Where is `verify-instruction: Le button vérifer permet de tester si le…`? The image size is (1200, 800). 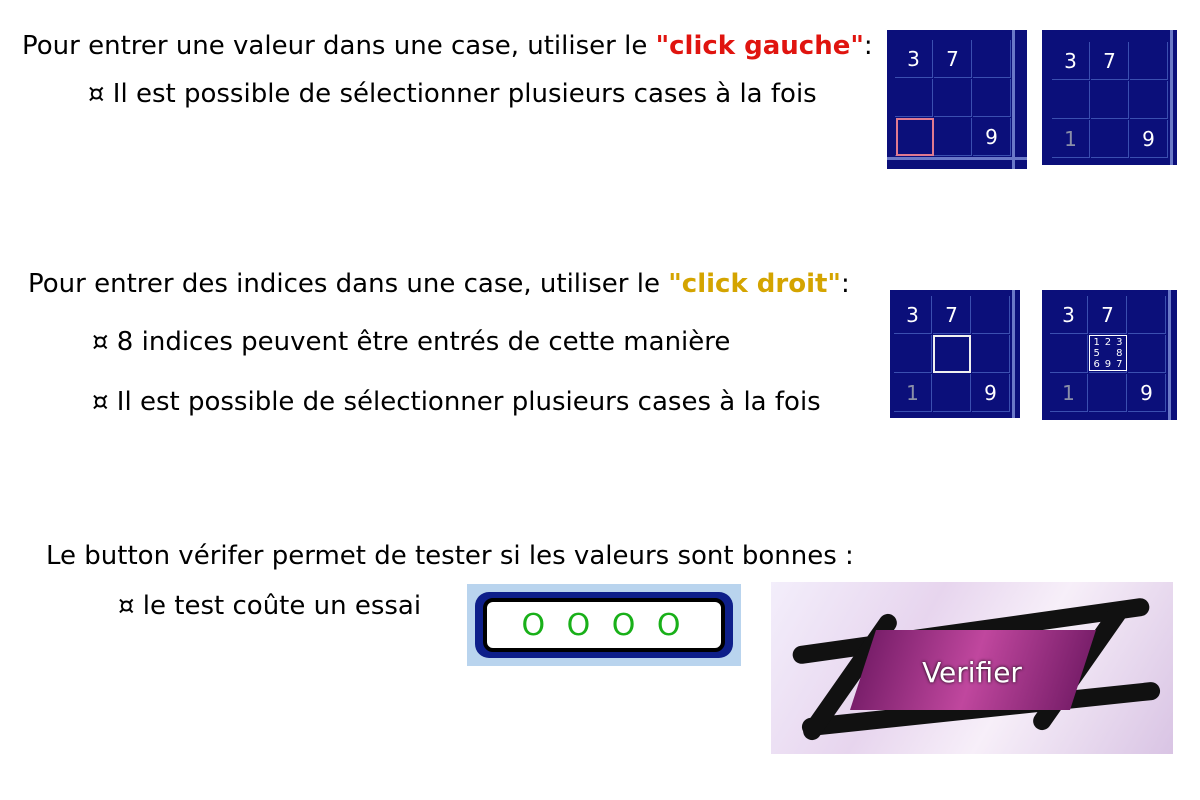 verify-instruction: Le button vérifer permet de tester si le… is located at coordinates (450, 556).